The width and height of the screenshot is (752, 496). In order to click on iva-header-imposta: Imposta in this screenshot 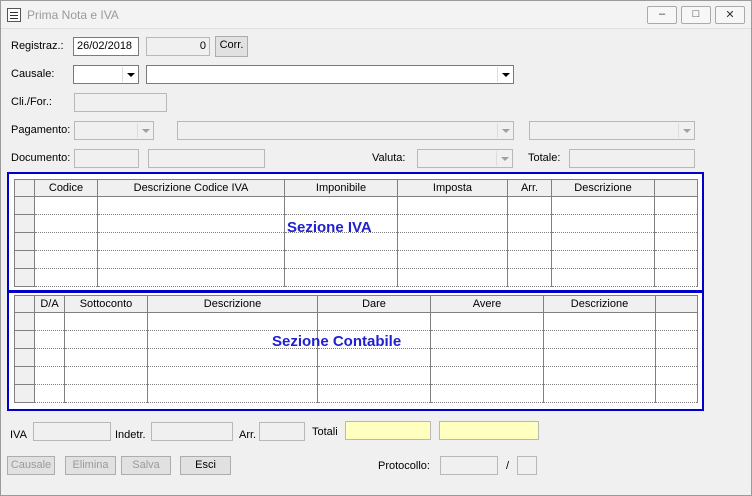, I will do `click(452, 188)`.